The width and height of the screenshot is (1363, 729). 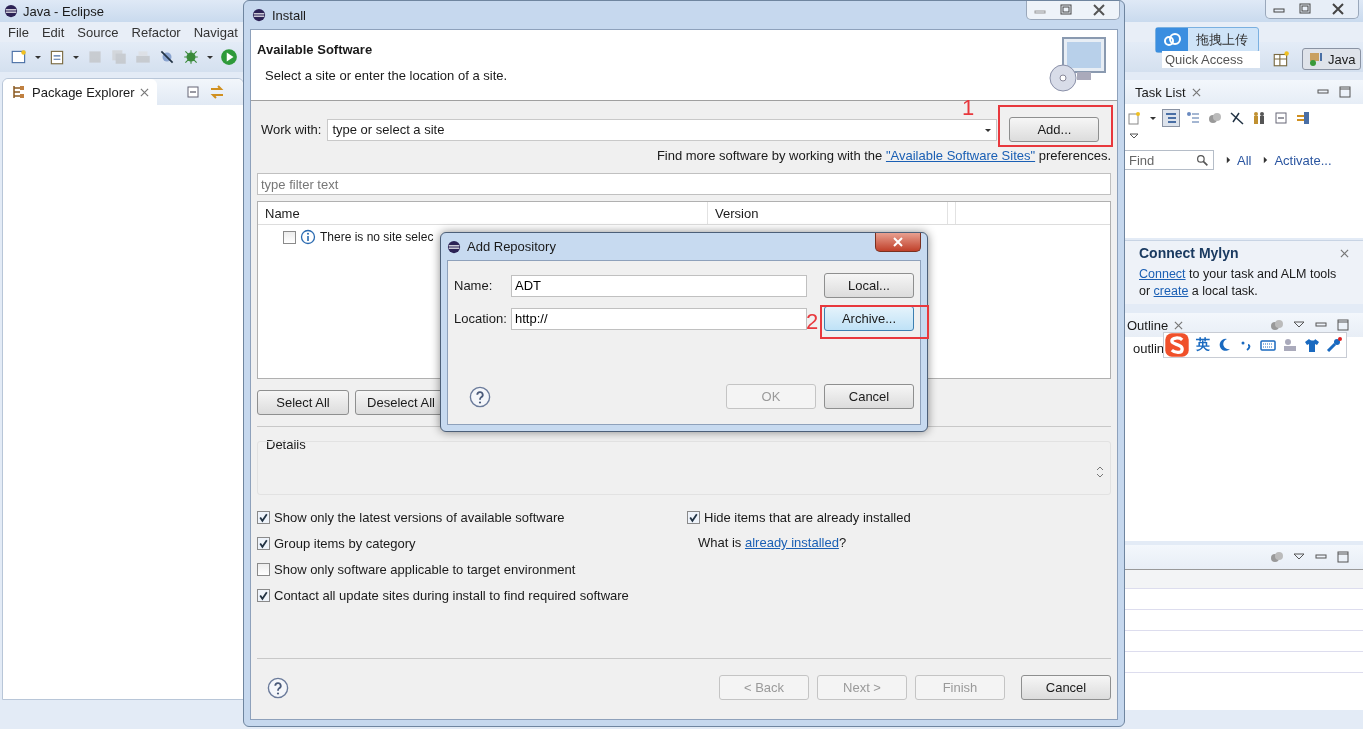 What do you see at coordinates (1332, 59) in the screenshot?
I see `java-perspective-button: Java` at bounding box center [1332, 59].